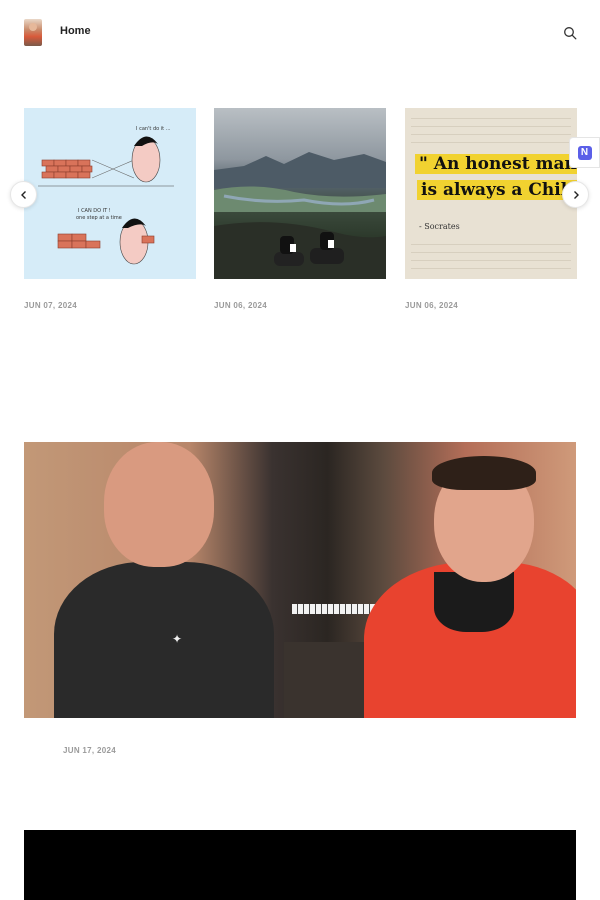  What do you see at coordinates (496, 164) in the screenshot?
I see `quote-line-1: " An honest man` at bounding box center [496, 164].